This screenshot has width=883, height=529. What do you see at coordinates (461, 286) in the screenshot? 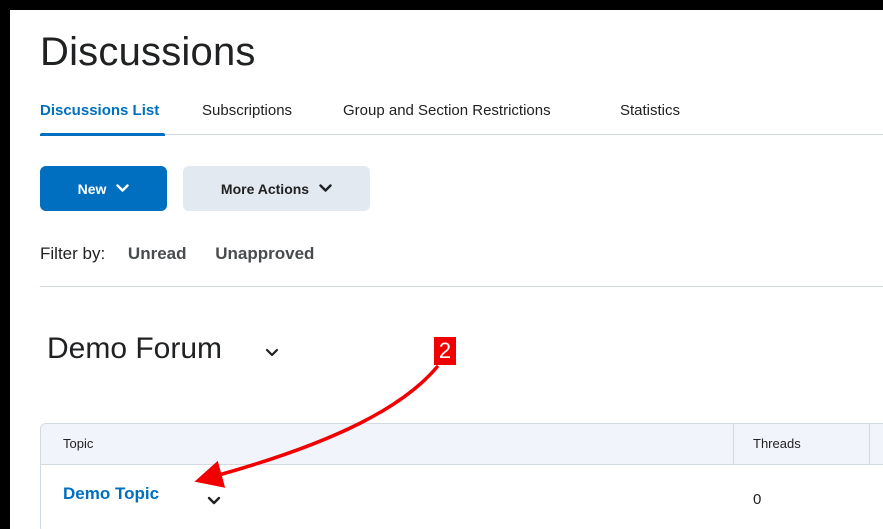
I see `section-divider` at bounding box center [461, 286].